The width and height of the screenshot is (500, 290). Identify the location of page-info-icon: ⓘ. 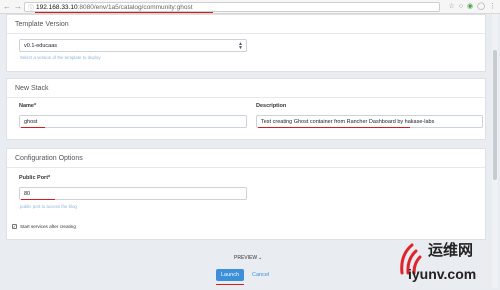
(31, 8).